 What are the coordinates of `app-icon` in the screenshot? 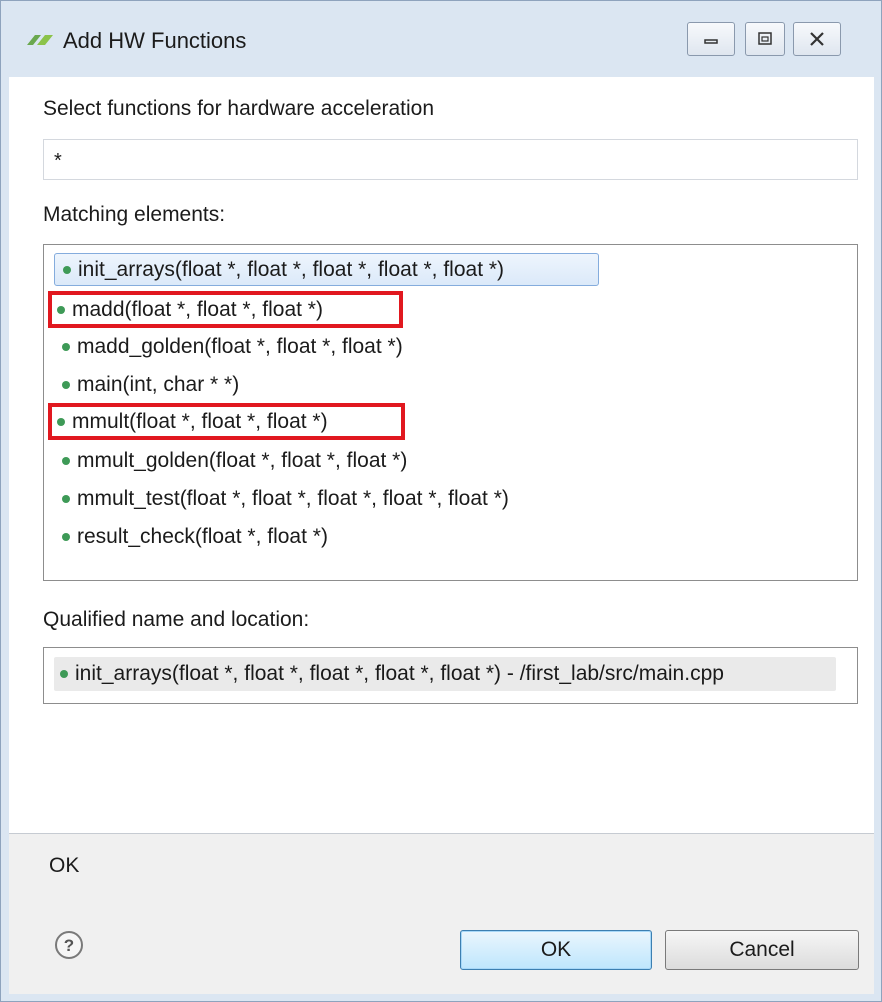 It's located at (40, 40).